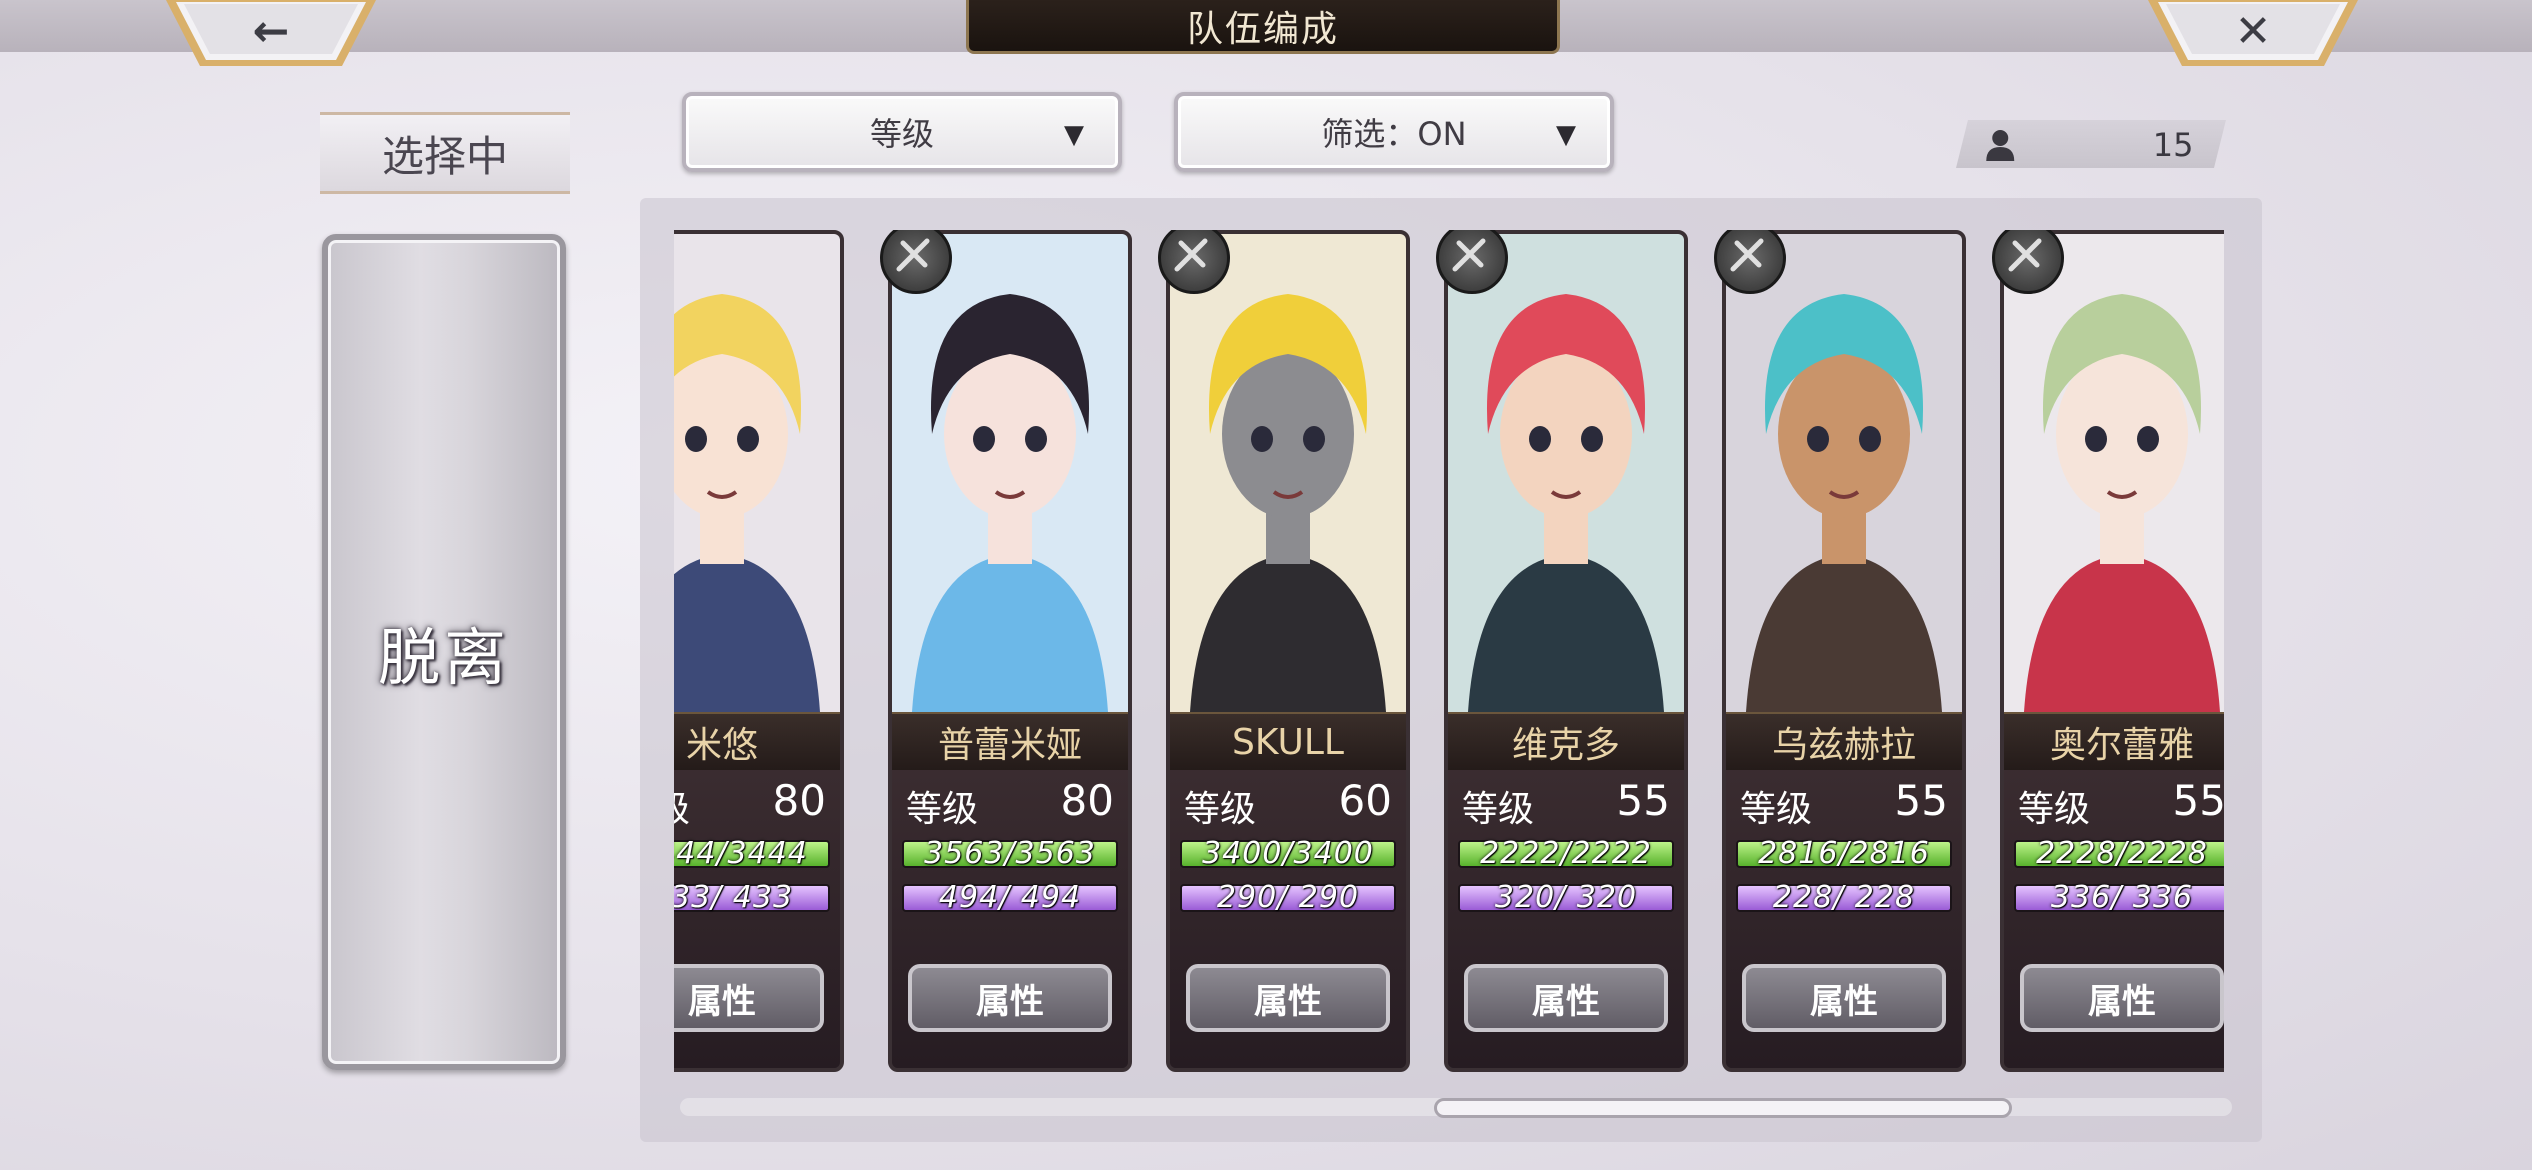  I want to click on mp-value: 320/ 320, so click(1566, 897).